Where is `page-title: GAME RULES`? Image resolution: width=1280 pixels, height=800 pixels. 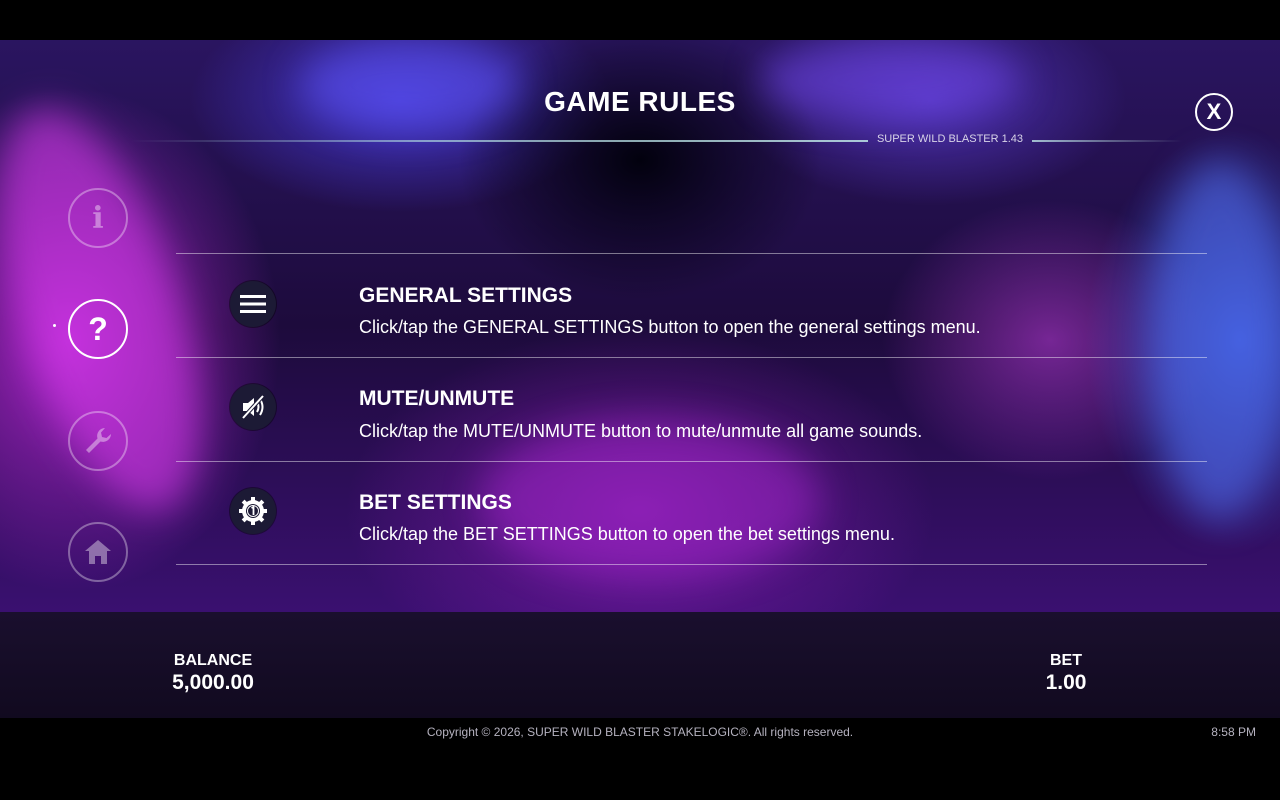 page-title: GAME RULES is located at coordinates (640, 101).